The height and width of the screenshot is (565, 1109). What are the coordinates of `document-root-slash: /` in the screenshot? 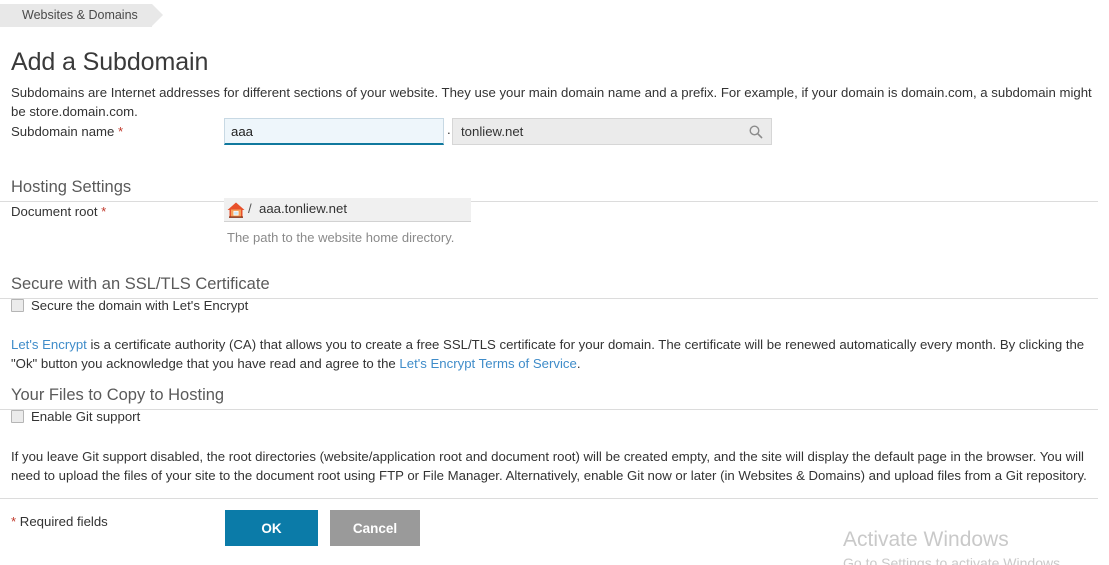 It's located at (250, 208).